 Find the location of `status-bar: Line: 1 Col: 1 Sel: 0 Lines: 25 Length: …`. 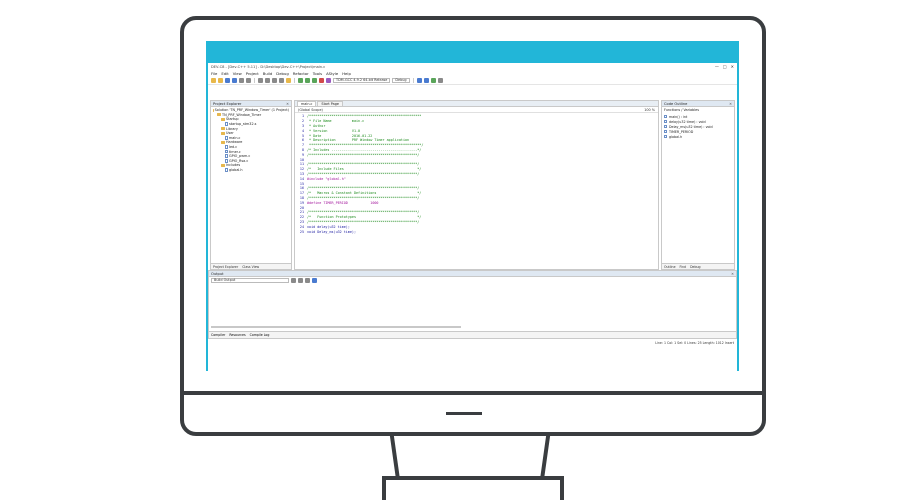

status-bar: Line: 1 Col: 1 Sel: 0 Lines: 25 Length: … is located at coordinates (472, 343).